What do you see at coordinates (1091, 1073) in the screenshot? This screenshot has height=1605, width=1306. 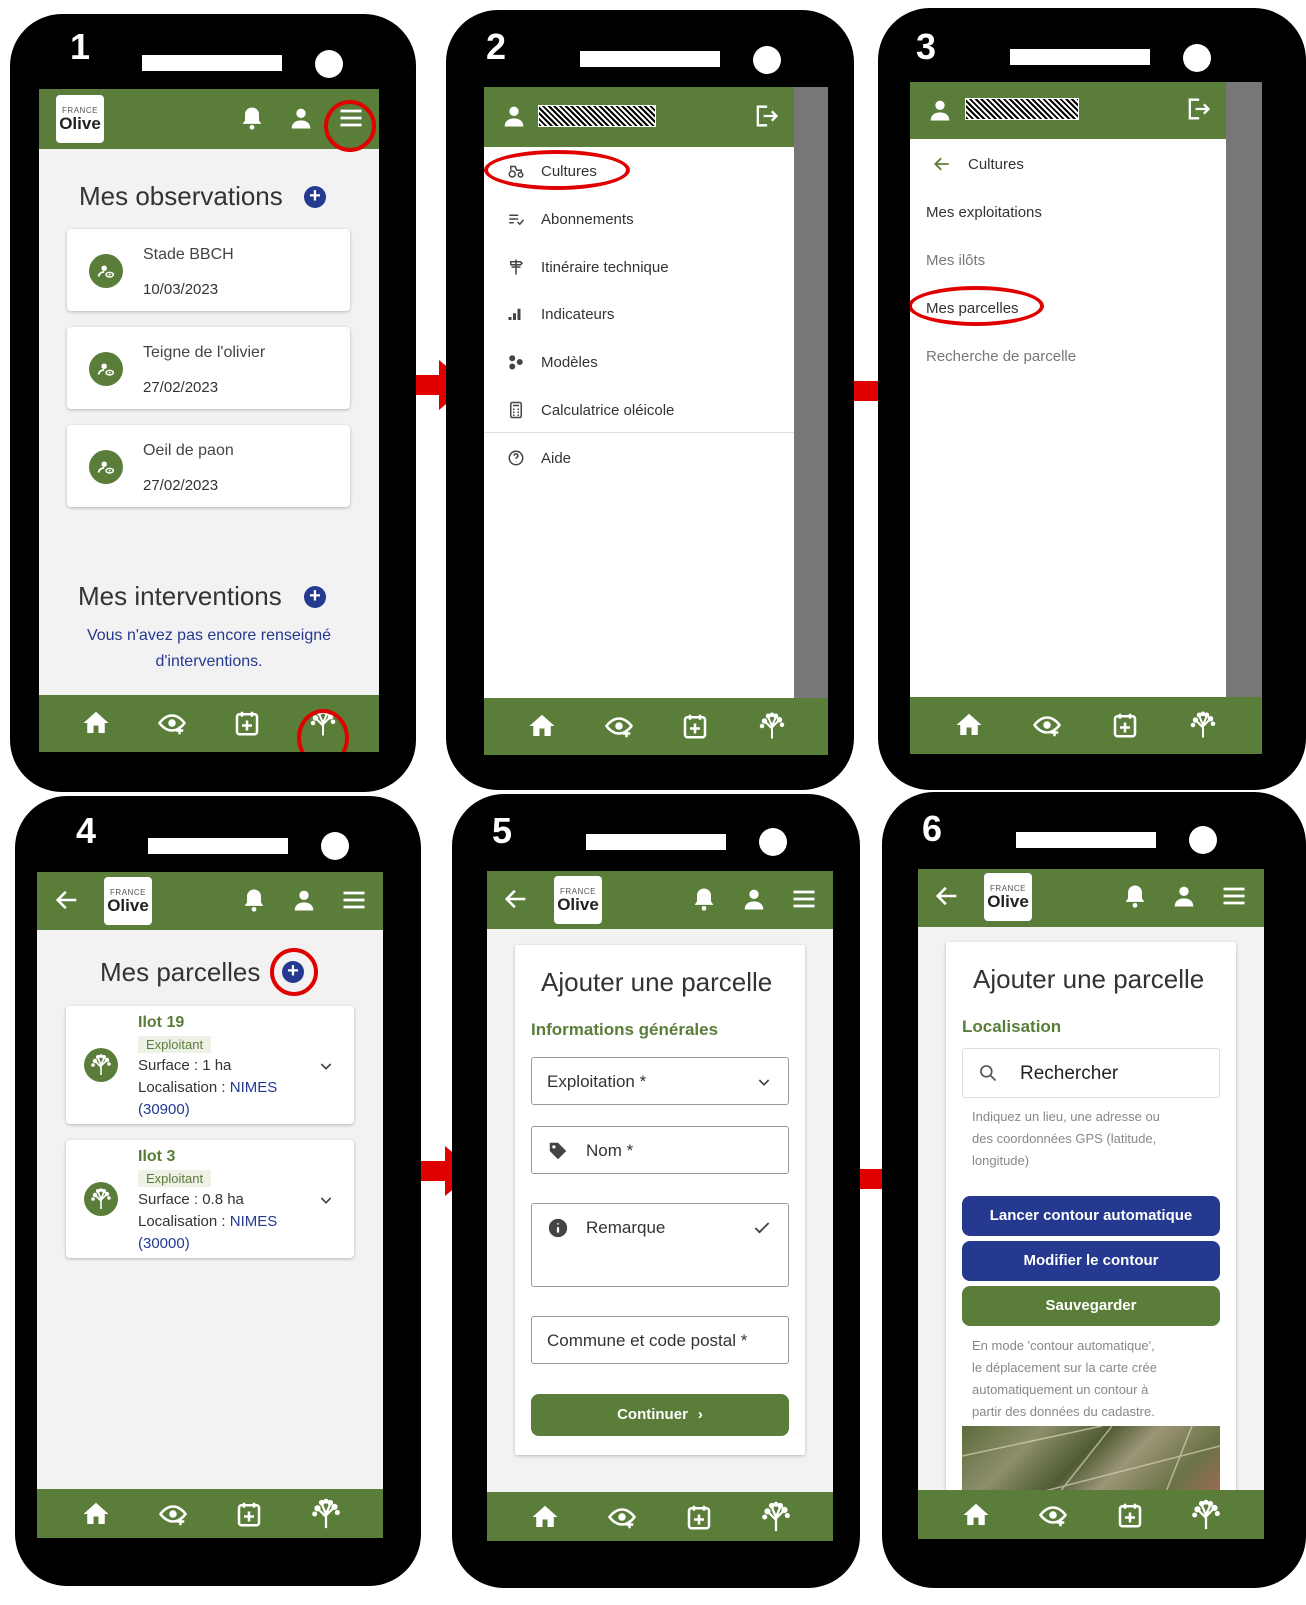 I see `search-input: Rechercher` at bounding box center [1091, 1073].